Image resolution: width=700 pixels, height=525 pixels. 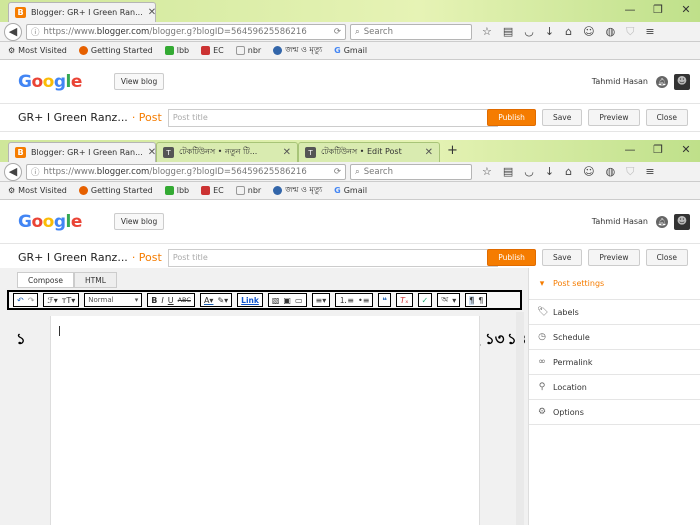 What do you see at coordinates (248, 50) in the screenshot?
I see `bookmark-nbr: nbr` at bounding box center [248, 50].